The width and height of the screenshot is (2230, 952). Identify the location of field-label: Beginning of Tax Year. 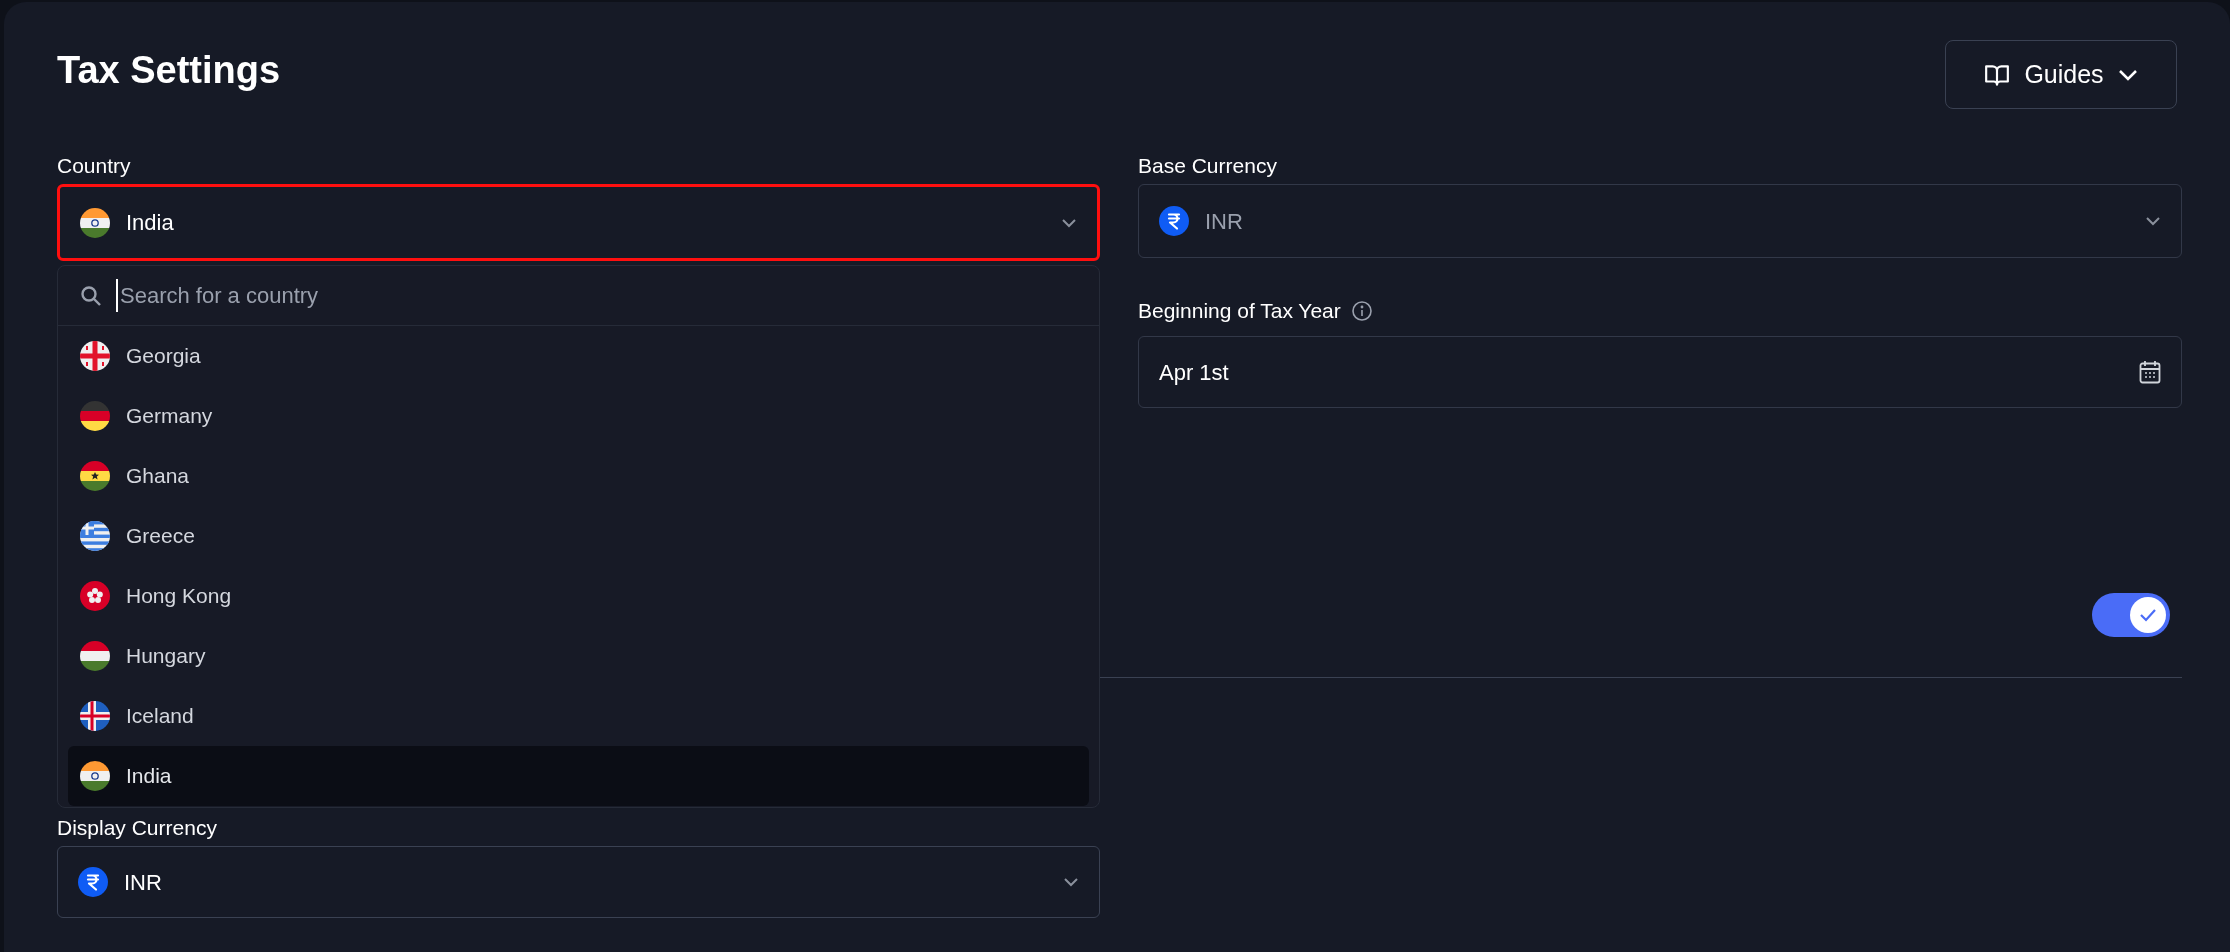
(1239, 311).